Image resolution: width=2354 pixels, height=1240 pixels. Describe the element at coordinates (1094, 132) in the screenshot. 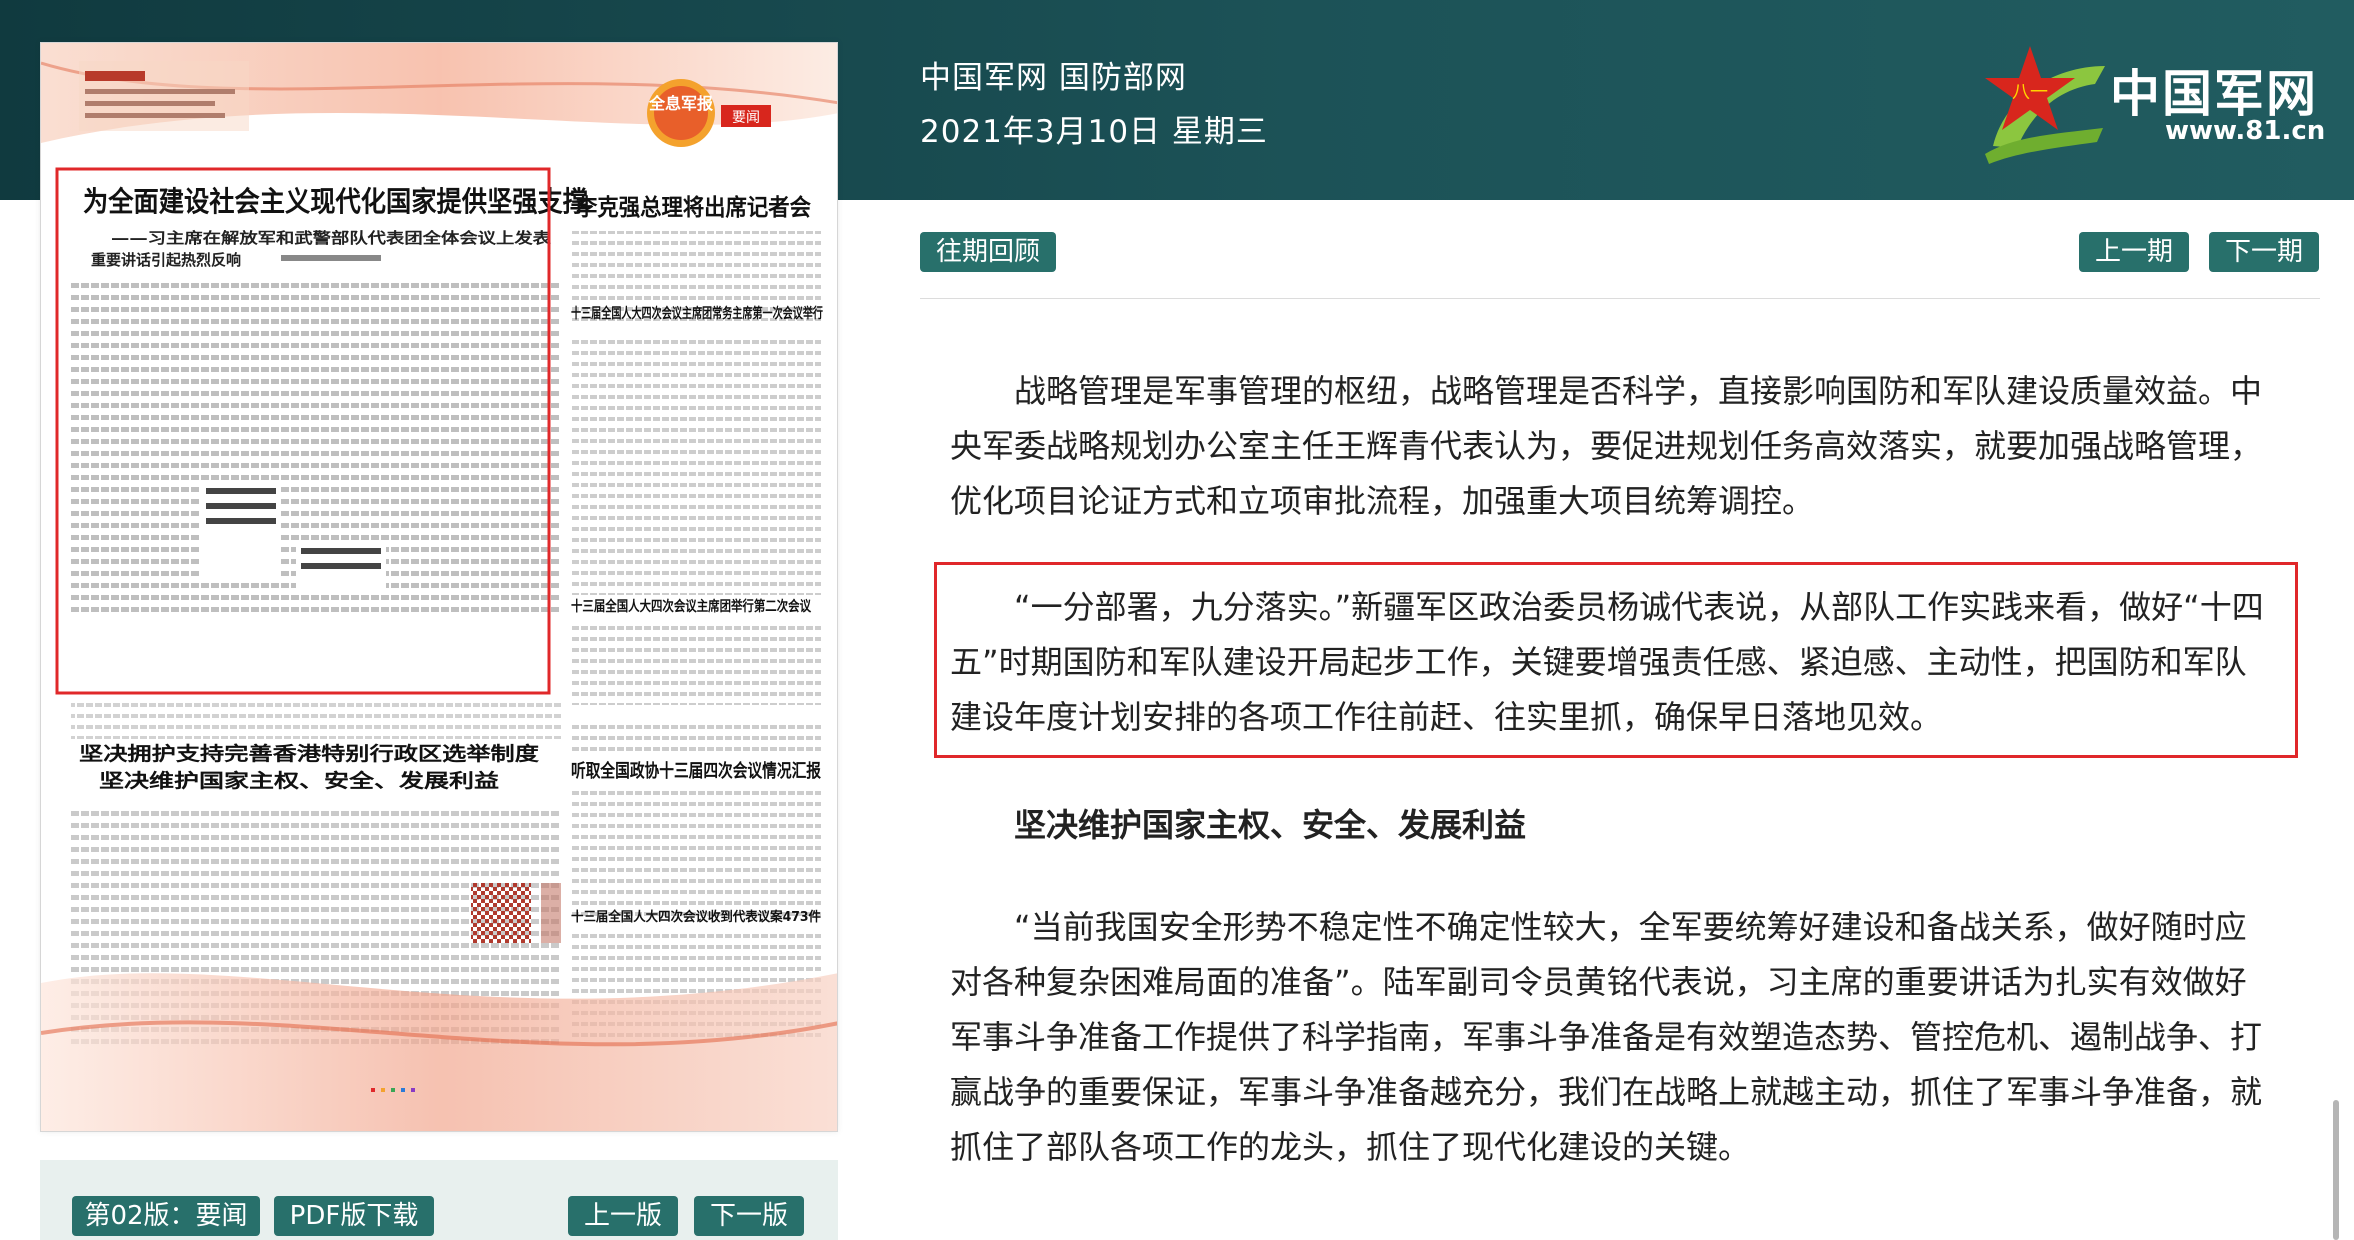

I see `issue-date: 2021年3月10日 星期三` at that location.